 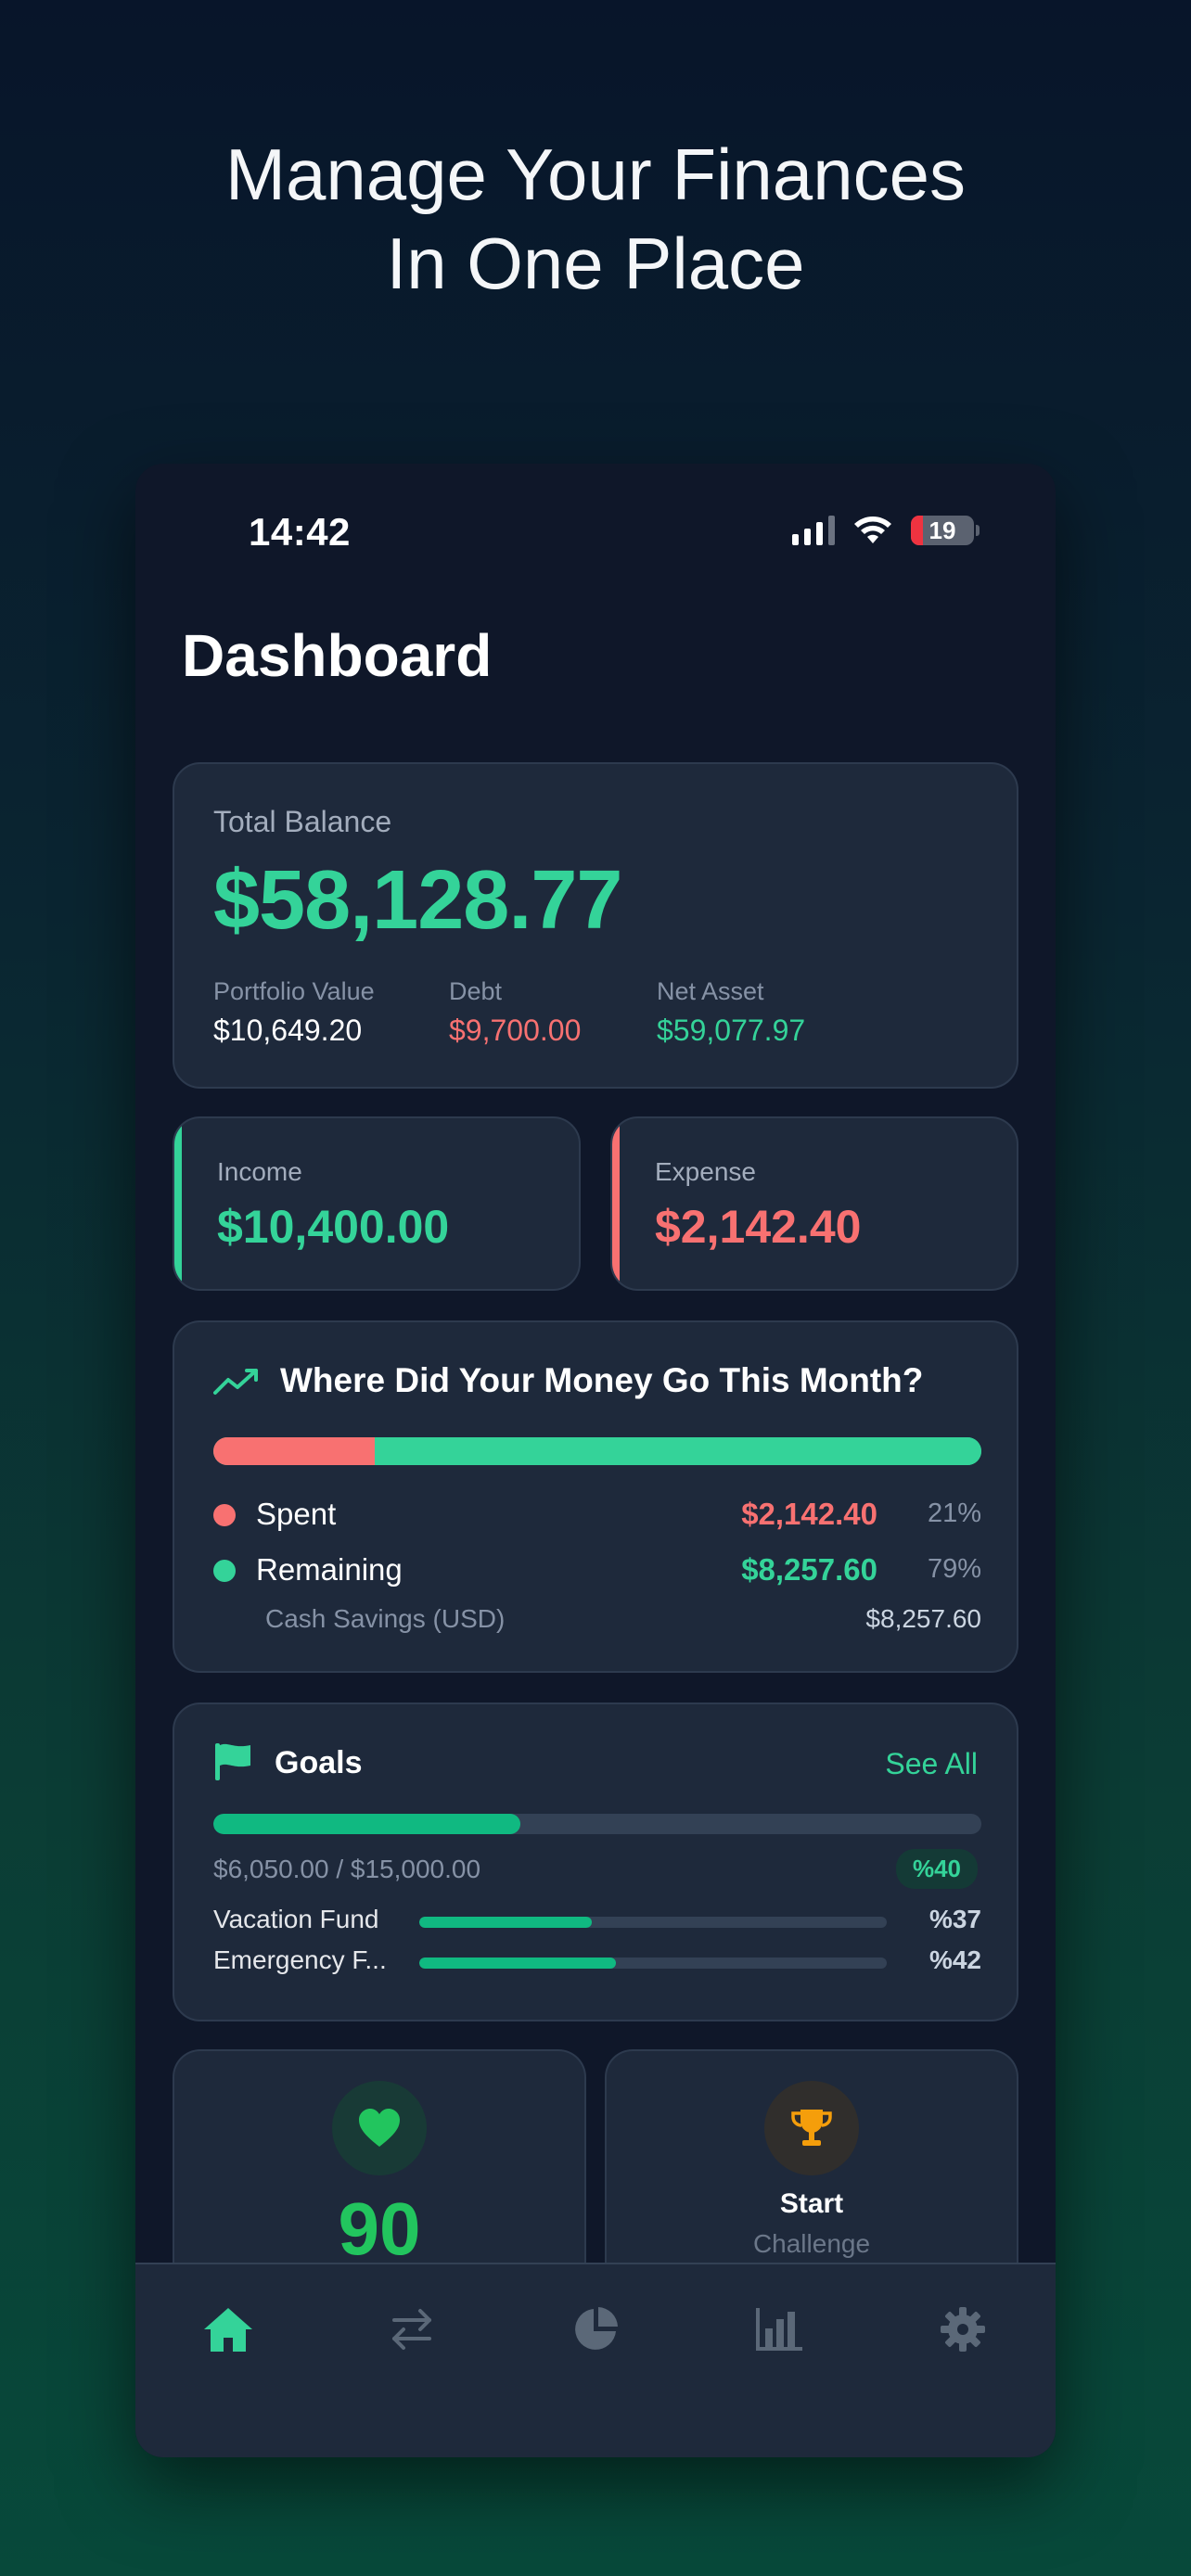 What do you see at coordinates (235, 1382) in the screenshot?
I see `trend-up-icon` at bounding box center [235, 1382].